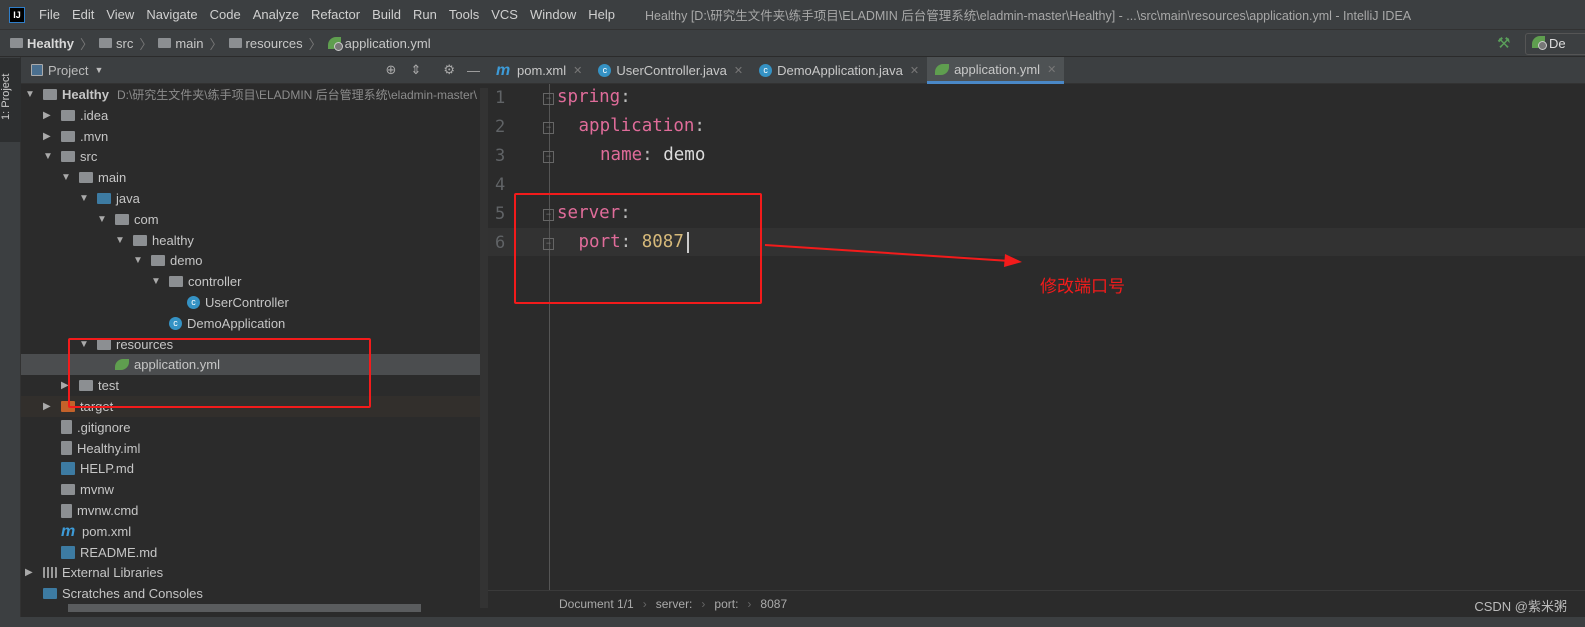 The image size is (1585, 627). What do you see at coordinates (589, 97) in the screenshot?
I see `yaml-key: spring` at bounding box center [589, 97].